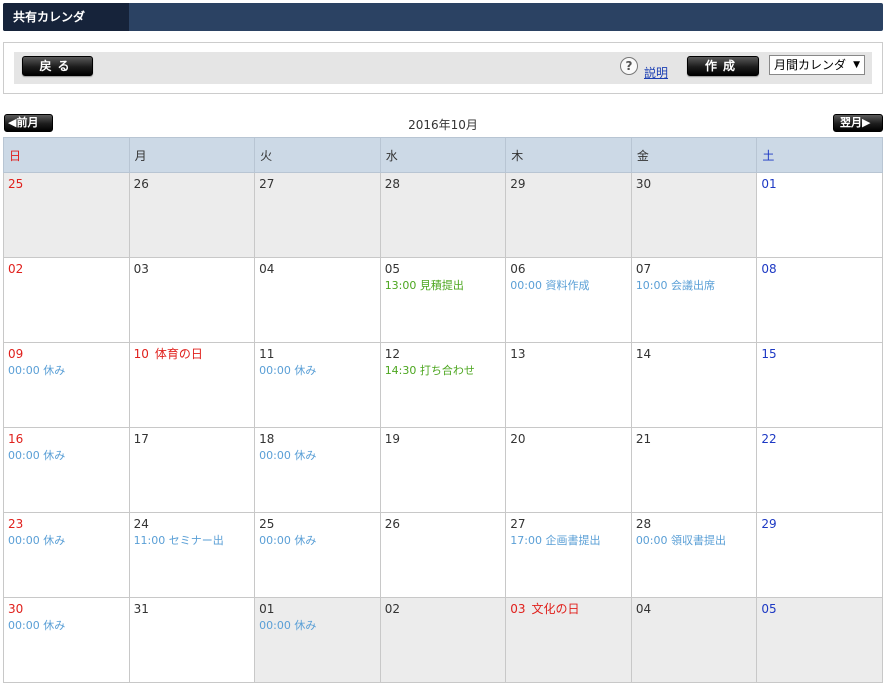  I want to click on calendar-day-cell: 25, so click(66, 215).